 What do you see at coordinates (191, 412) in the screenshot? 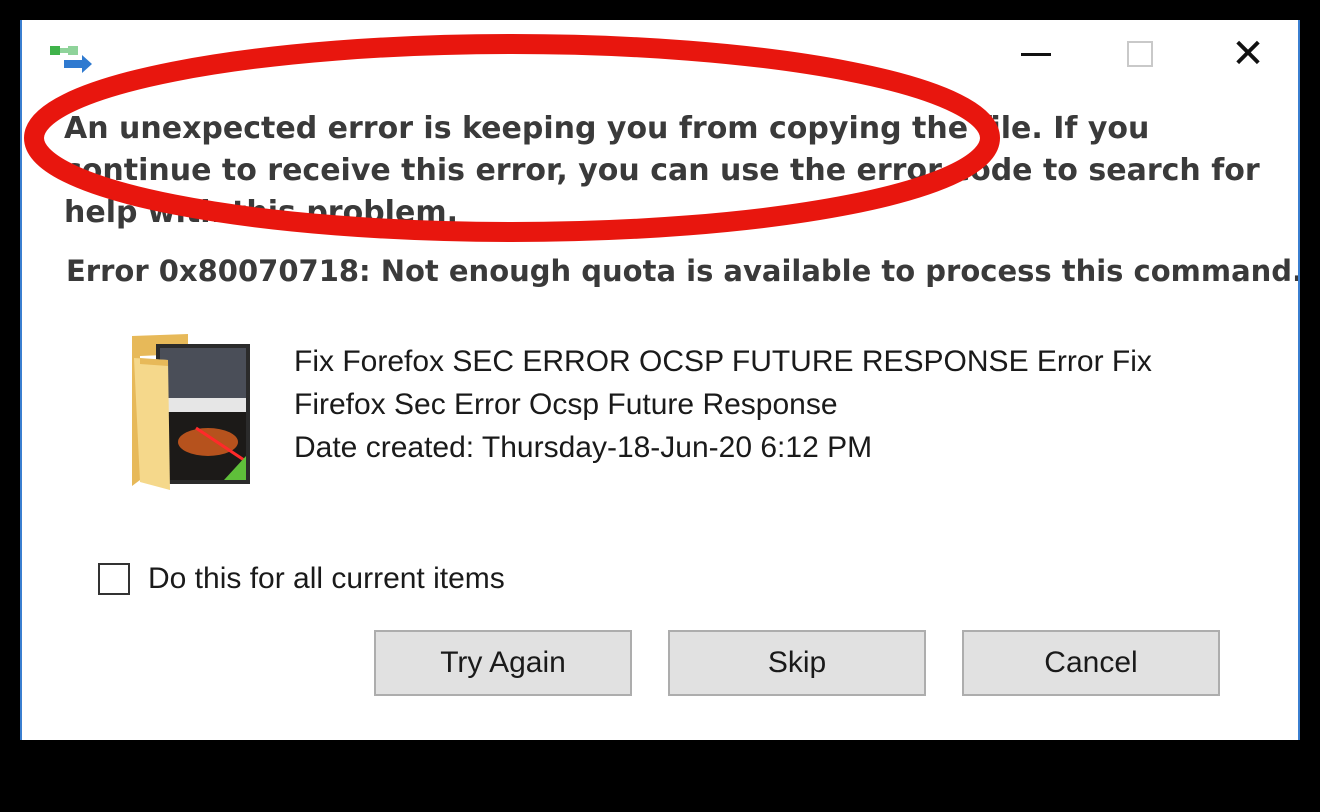
I see `folder-thumbnail-icon` at bounding box center [191, 412].